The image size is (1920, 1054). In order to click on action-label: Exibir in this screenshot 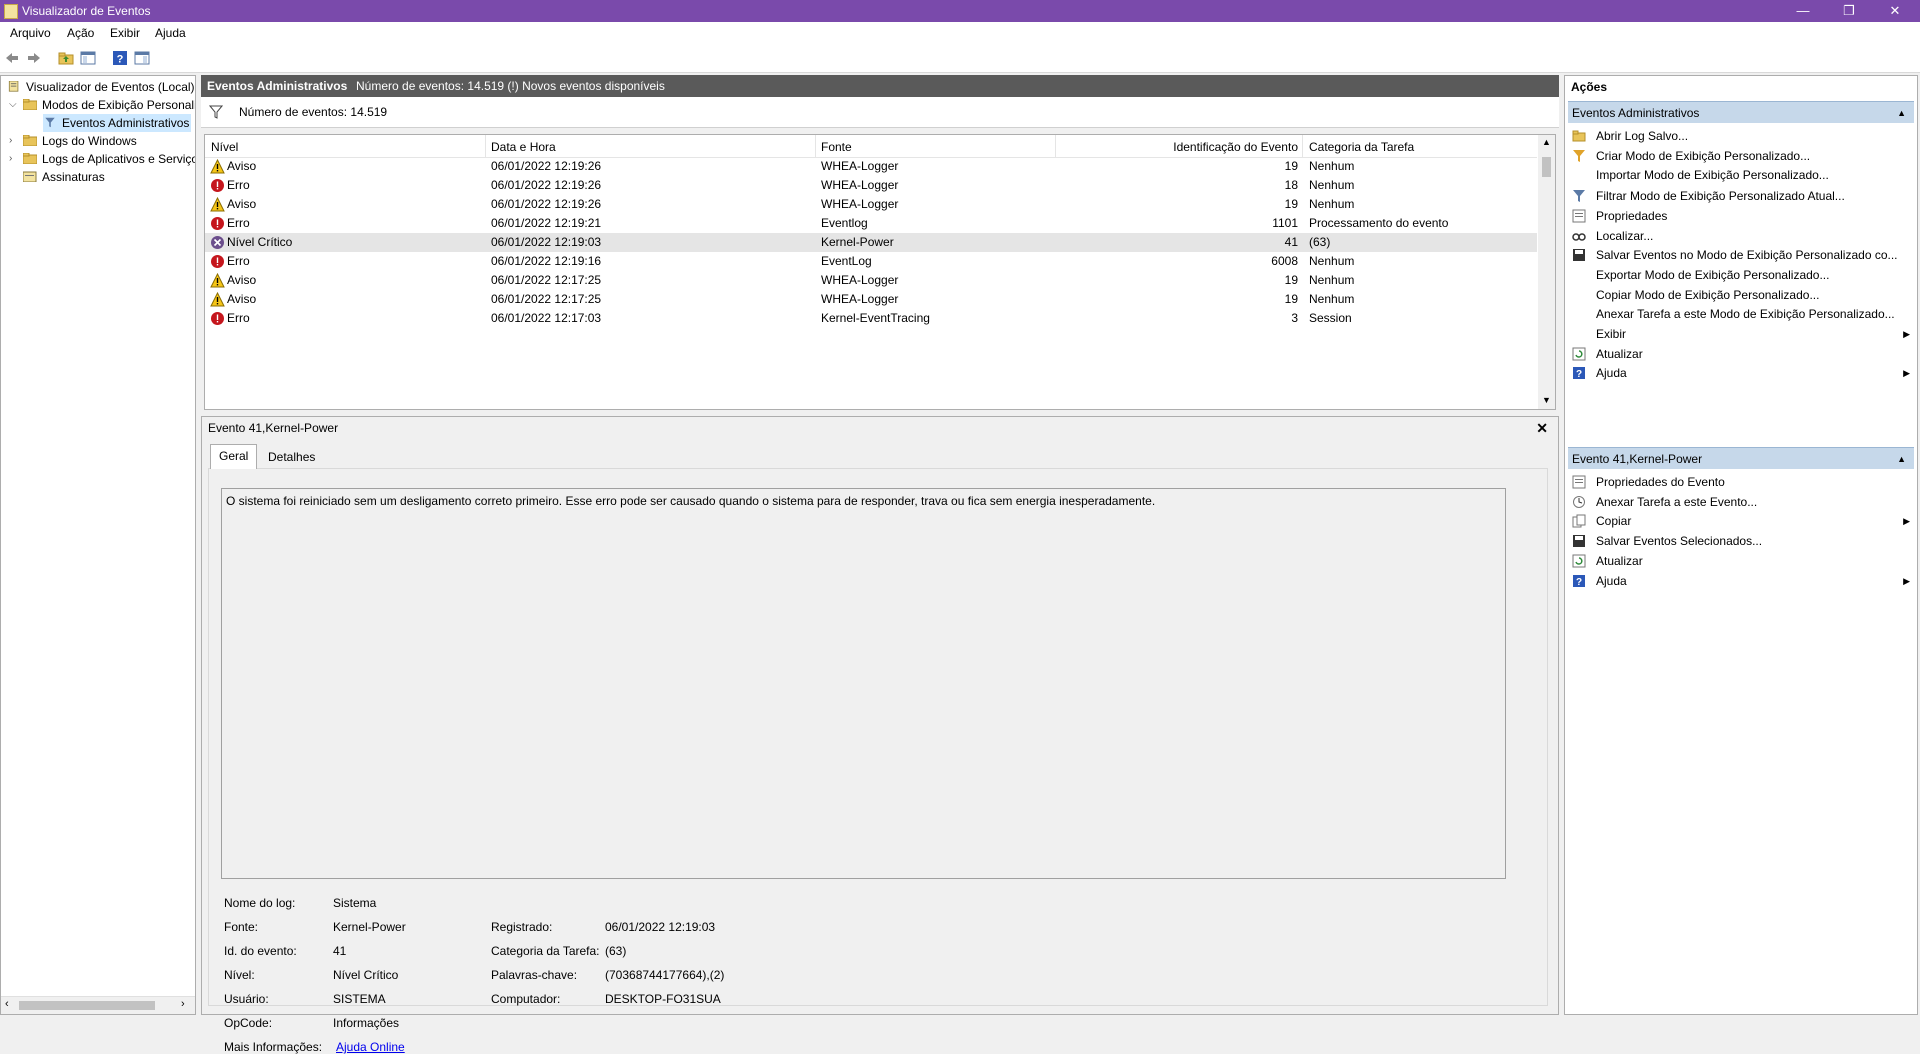, I will do `click(1611, 334)`.